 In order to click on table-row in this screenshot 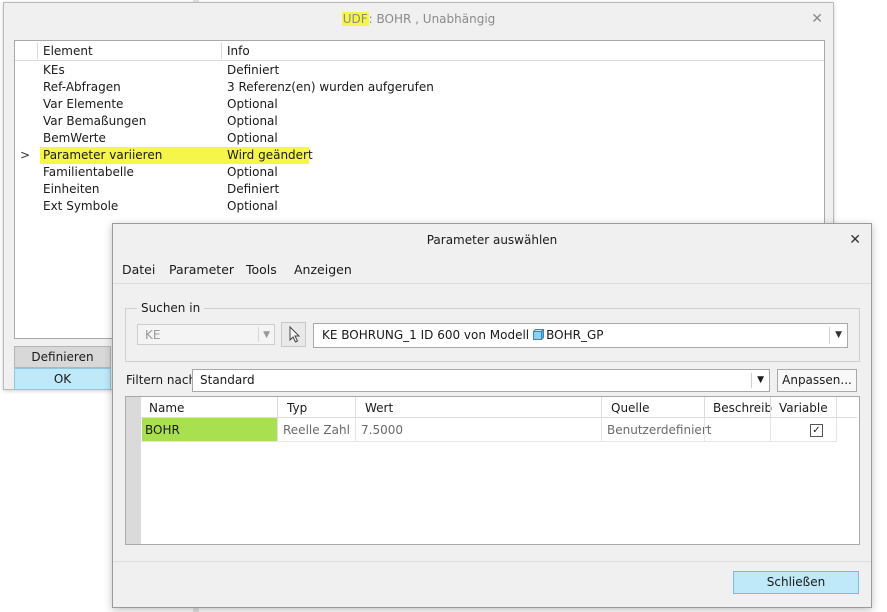, I will do `click(489, 441)`.